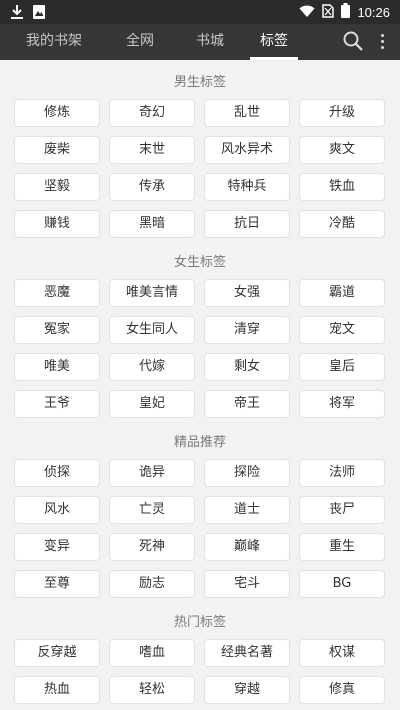 The height and width of the screenshot is (710, 400). Describe the element at coordinates (342, 187) in the screenshot. I see `tag-button: 铁血` at that location.